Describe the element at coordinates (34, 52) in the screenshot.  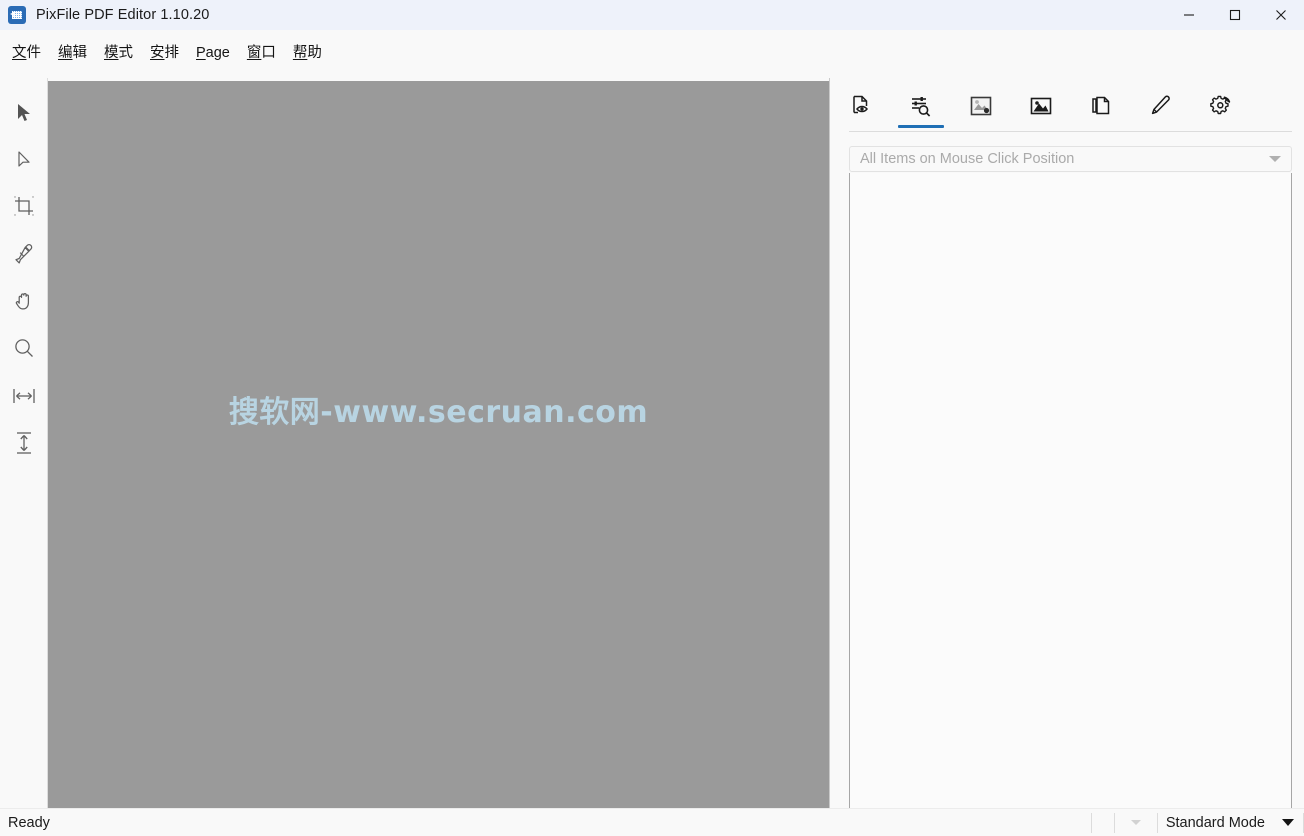
I see `menu-rest: 件` at that location.